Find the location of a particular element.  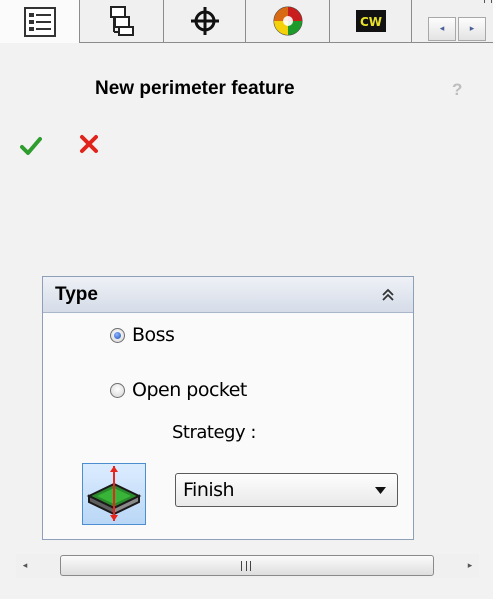

perimeter-finish-icon is located at coordinates (114, 493).